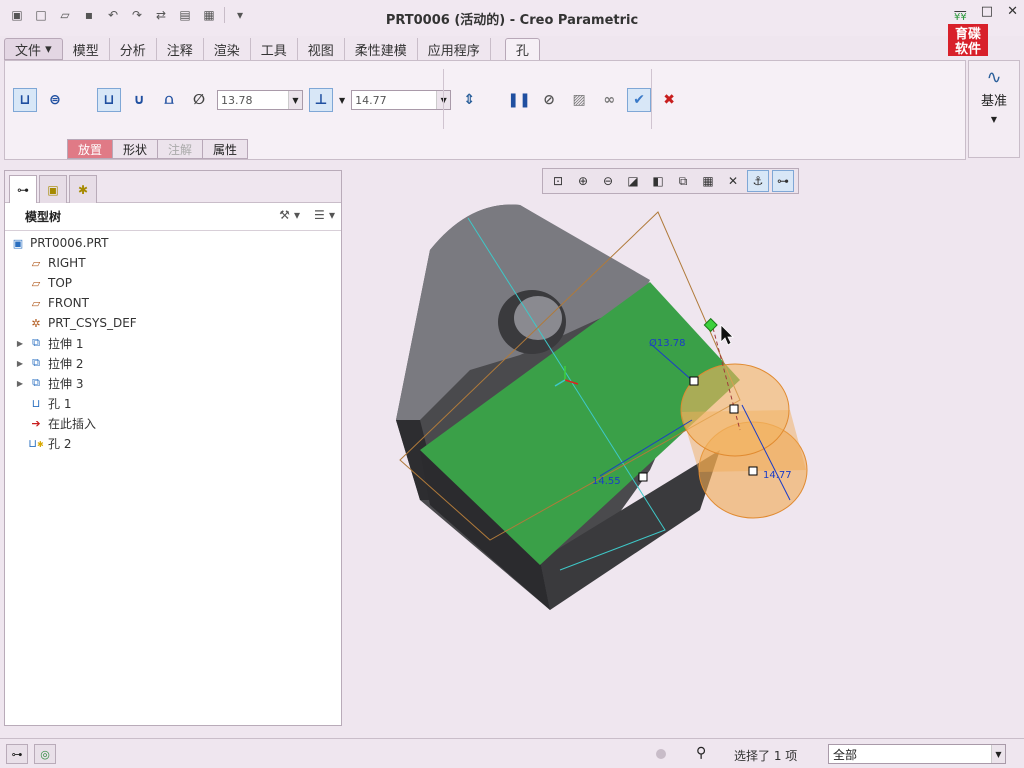 The width and height of the screenshot is (1024, 768). Describe the element at coordinates (1012, 11) in the screenshot. I see `close-icon: ✕` at that location.